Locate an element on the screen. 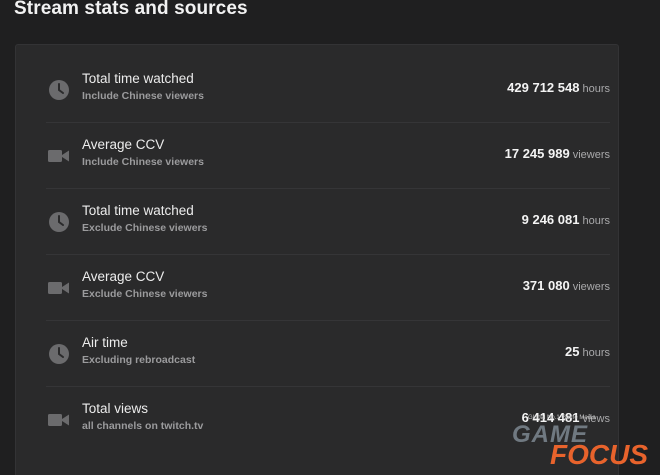 The height and width of the screenshot is (475, 660). stat-sublabel: Excluding rebroadcast is located at coordinates (139, 360).